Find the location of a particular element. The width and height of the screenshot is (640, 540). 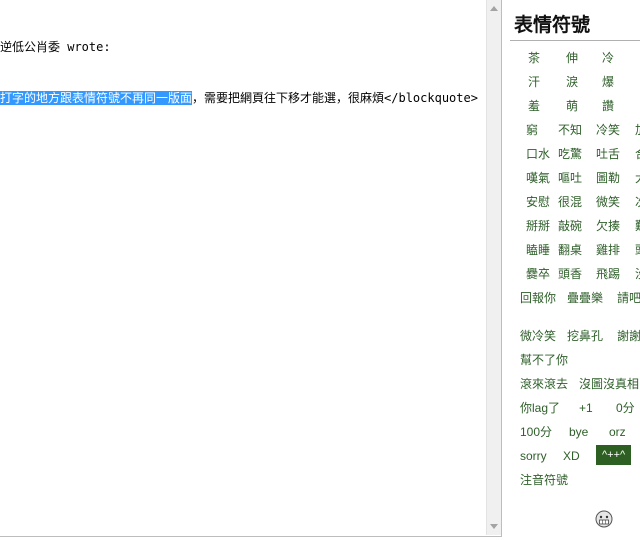

smiley-item: 瞌睡 is located at coordinates (538, 250).